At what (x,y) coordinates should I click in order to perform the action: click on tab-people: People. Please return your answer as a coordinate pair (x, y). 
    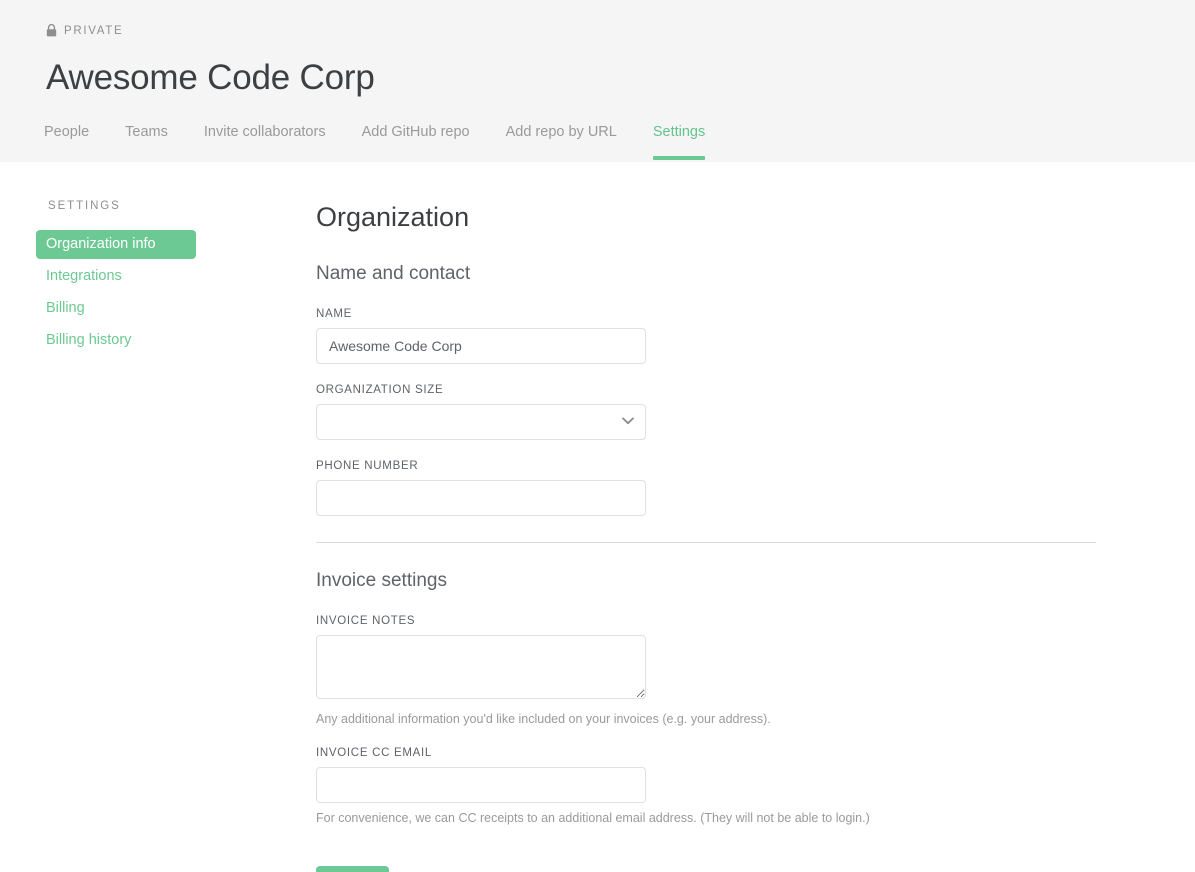
    Looking at the image, I should click on (66, 140).